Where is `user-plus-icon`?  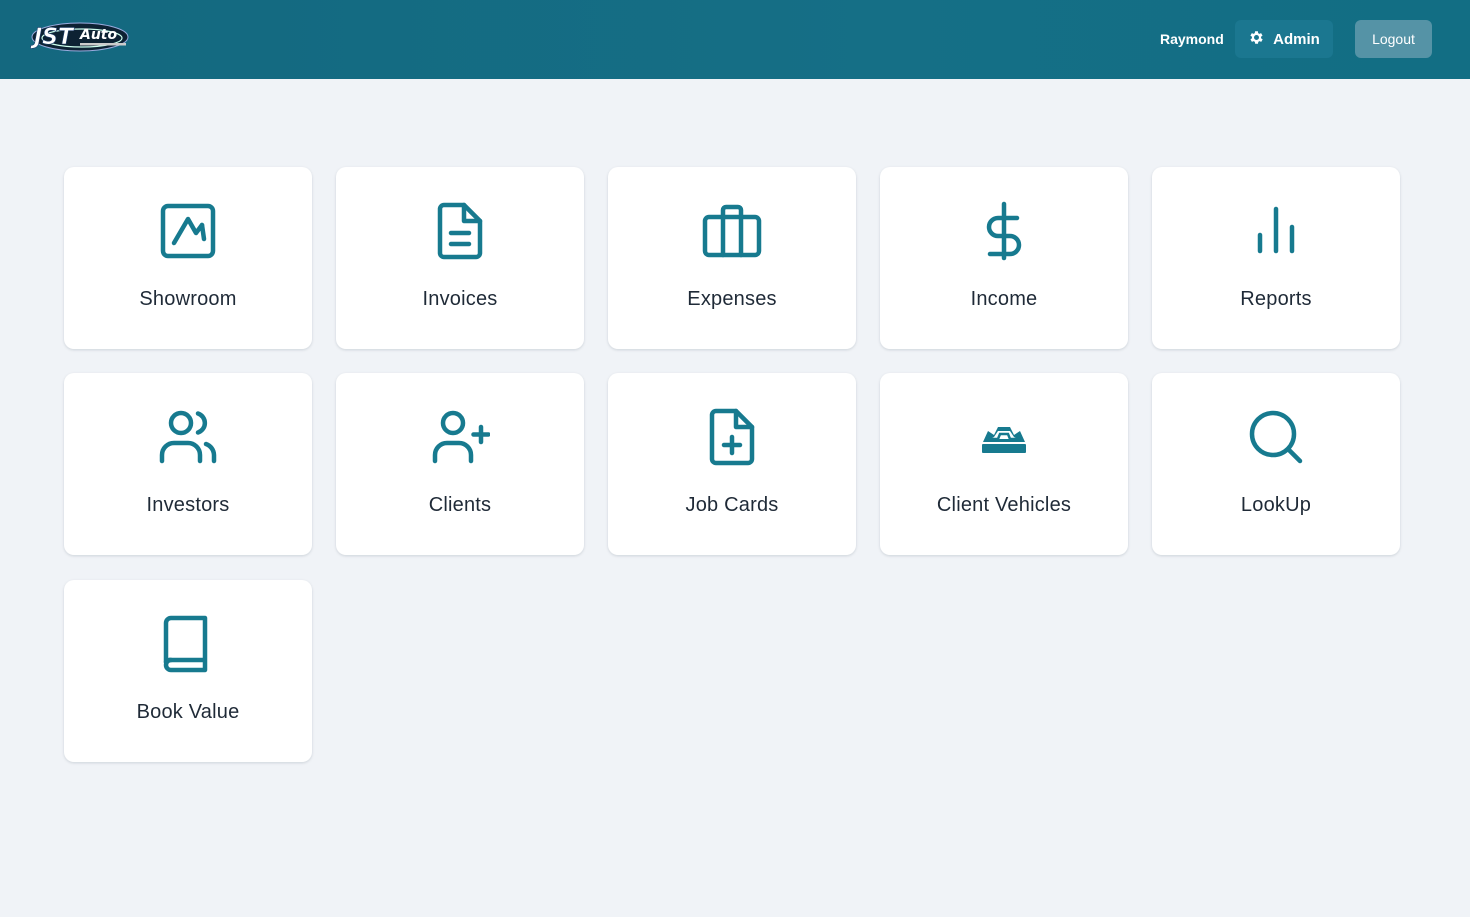 user-plus-icon is located at coordinates (460, 437).